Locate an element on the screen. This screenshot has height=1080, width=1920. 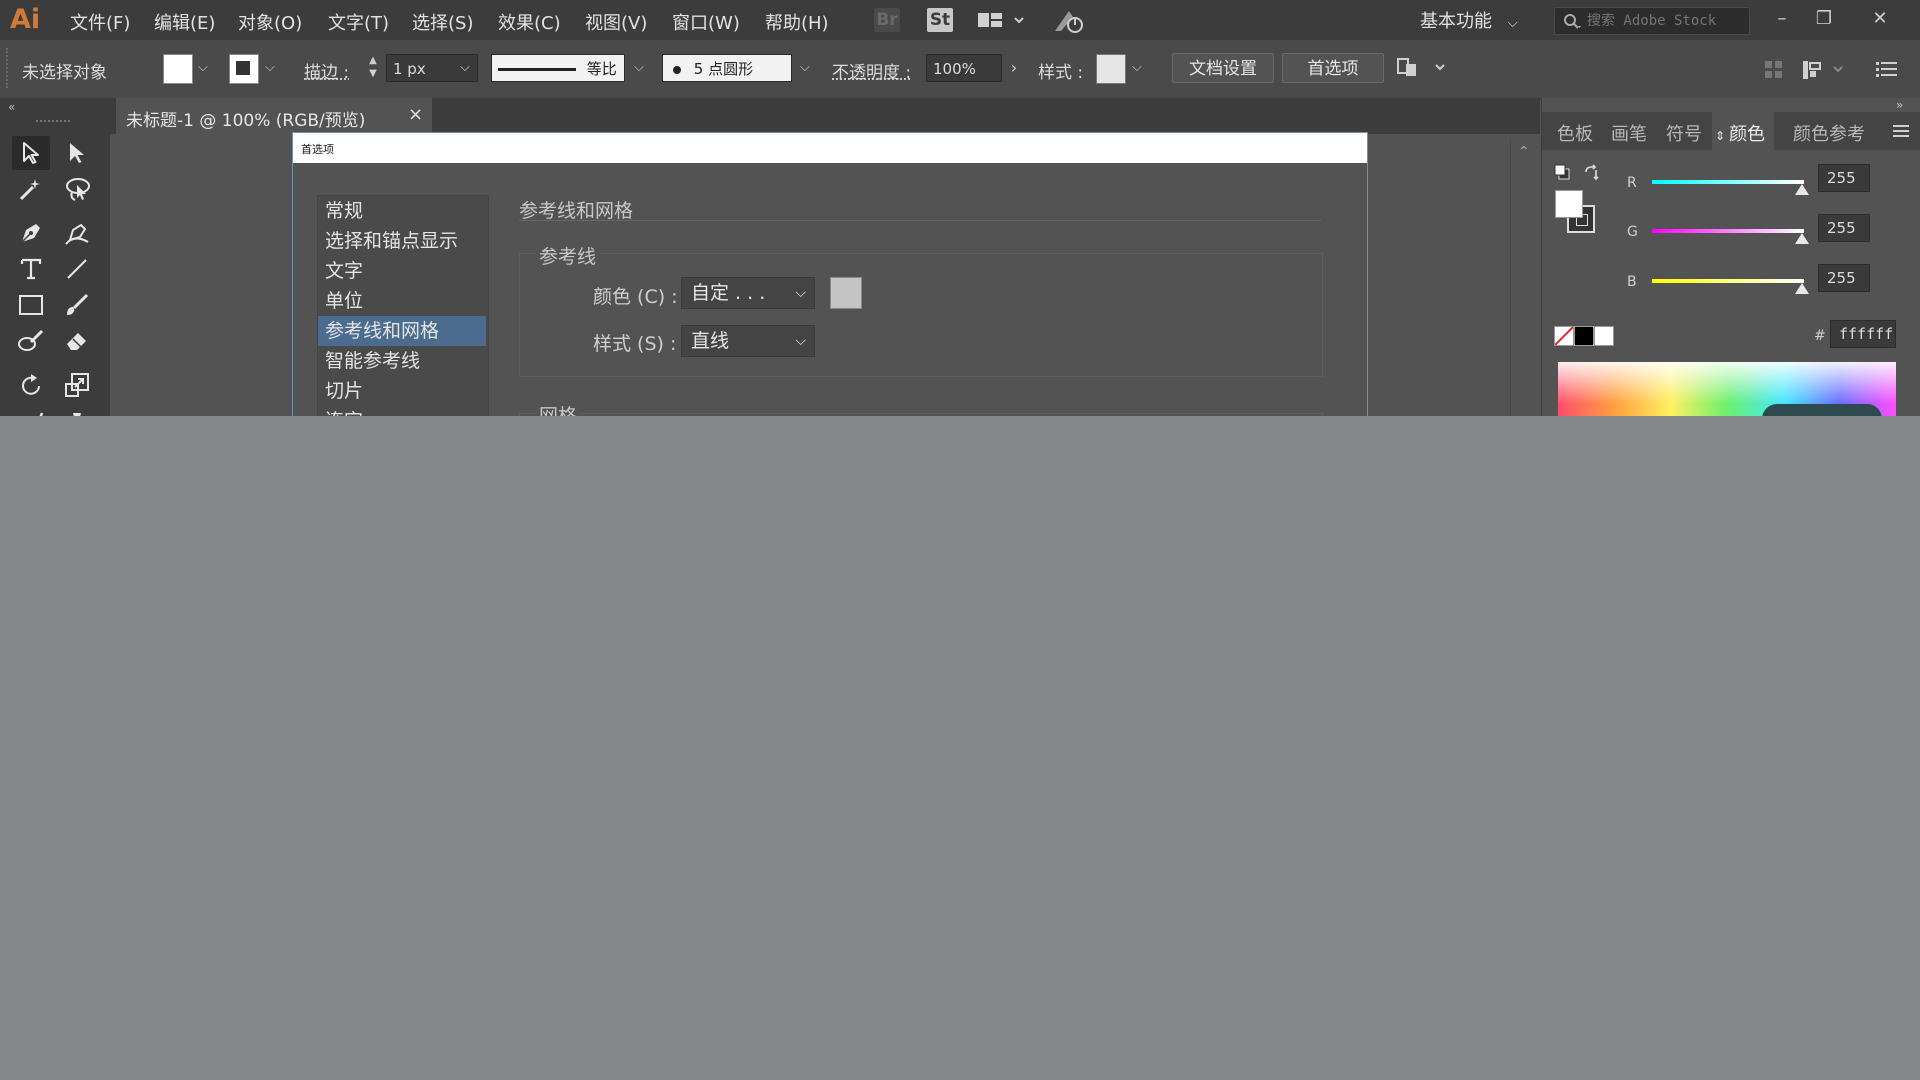
menu-window: 窗口(W) is located at coordinates (706, 22).